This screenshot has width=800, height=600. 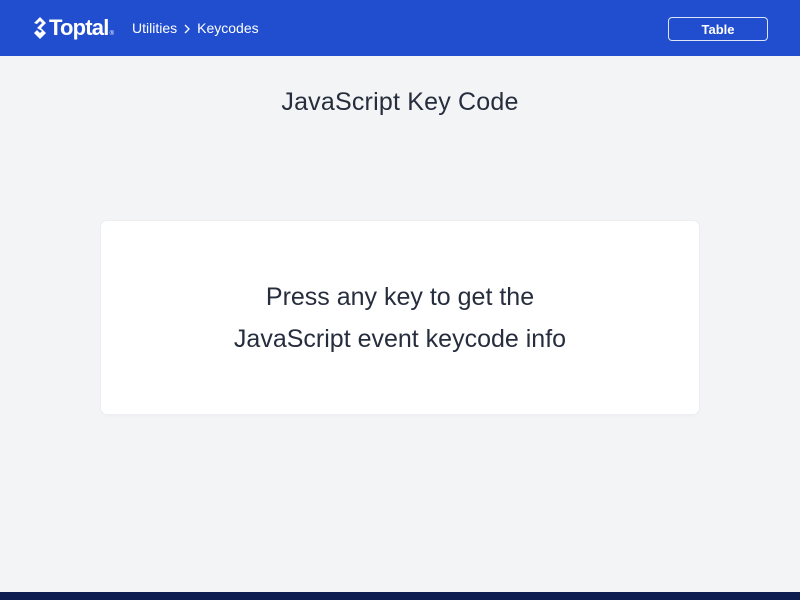 I want to click on prompt-line-2: JavaScript event keycode info, so click(x=400, y=338).